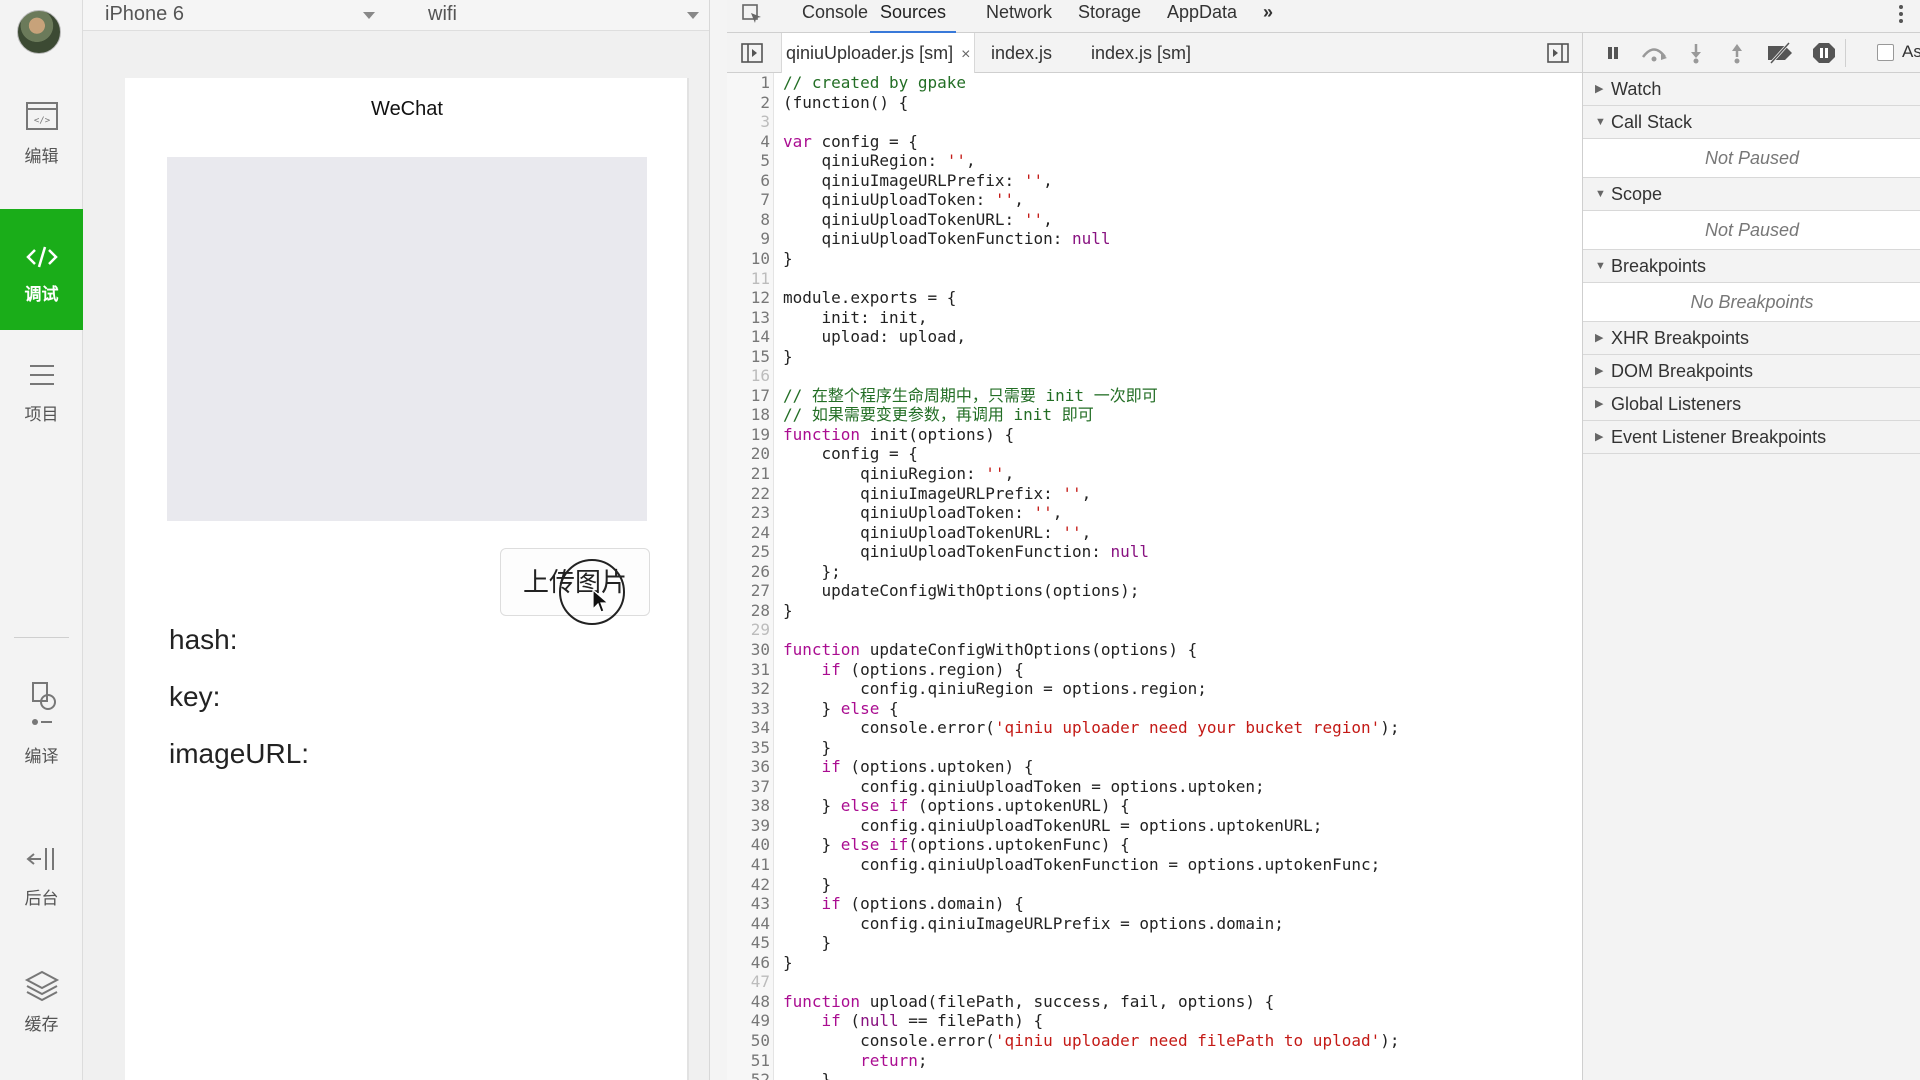  Describe the element at coordinates (748, 885) in the screenshot. I see `line-number: 42` at that location.